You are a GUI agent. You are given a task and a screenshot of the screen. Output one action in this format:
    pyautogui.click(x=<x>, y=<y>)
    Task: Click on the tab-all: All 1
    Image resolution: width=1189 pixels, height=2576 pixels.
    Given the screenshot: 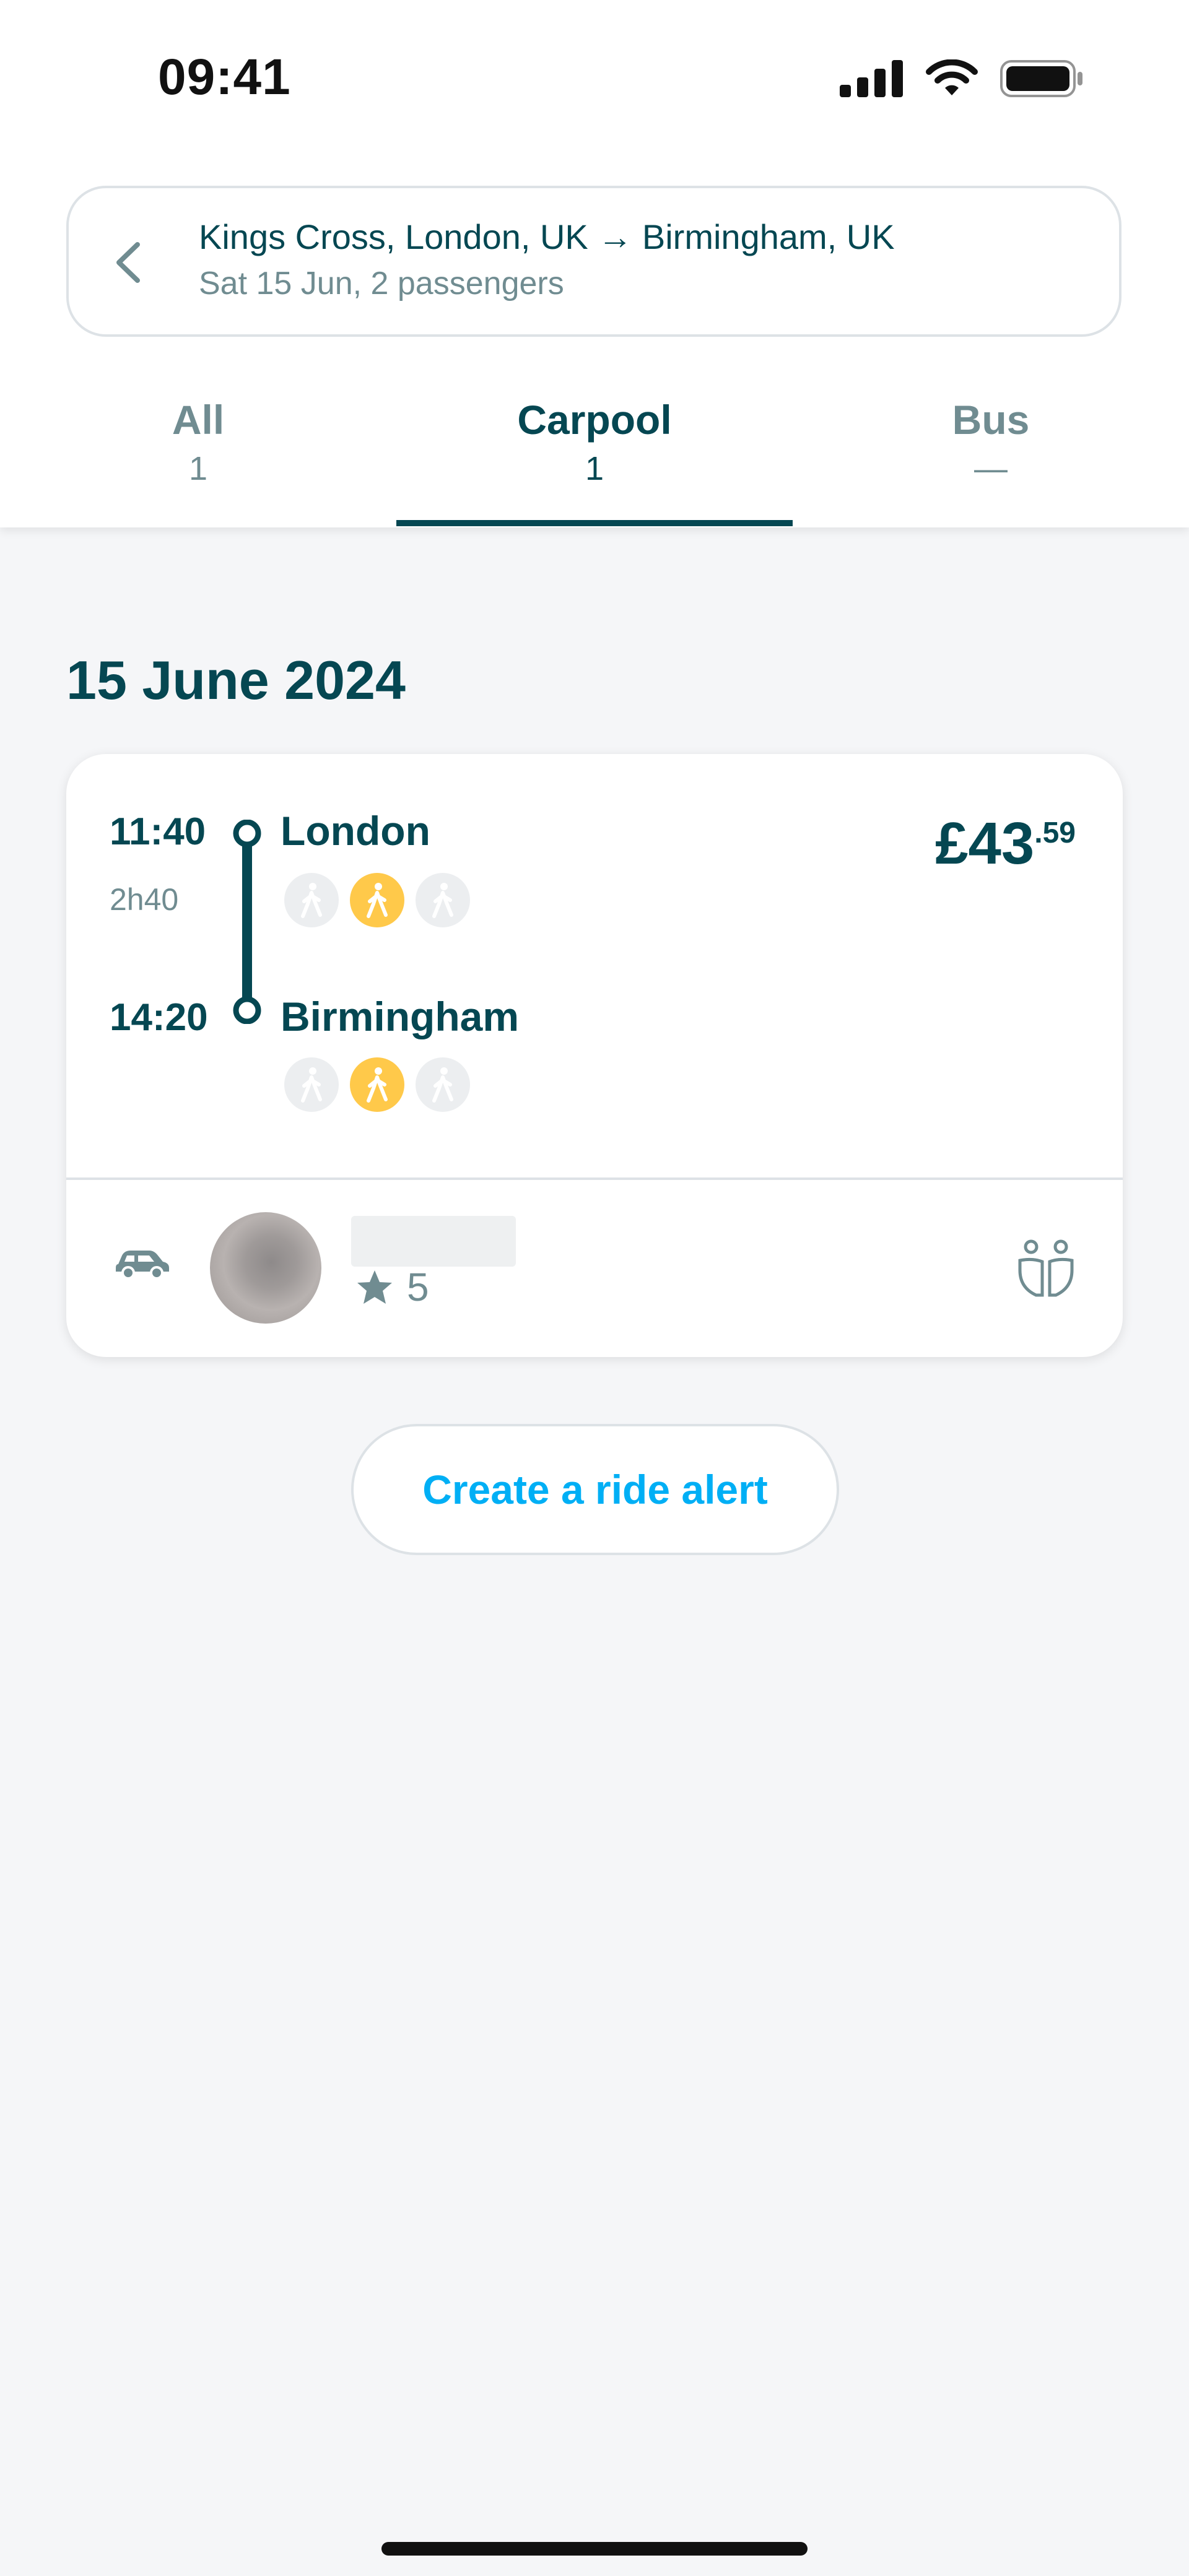 What is the action you would take?
    pyautogui.click(x=198, y=461)
    